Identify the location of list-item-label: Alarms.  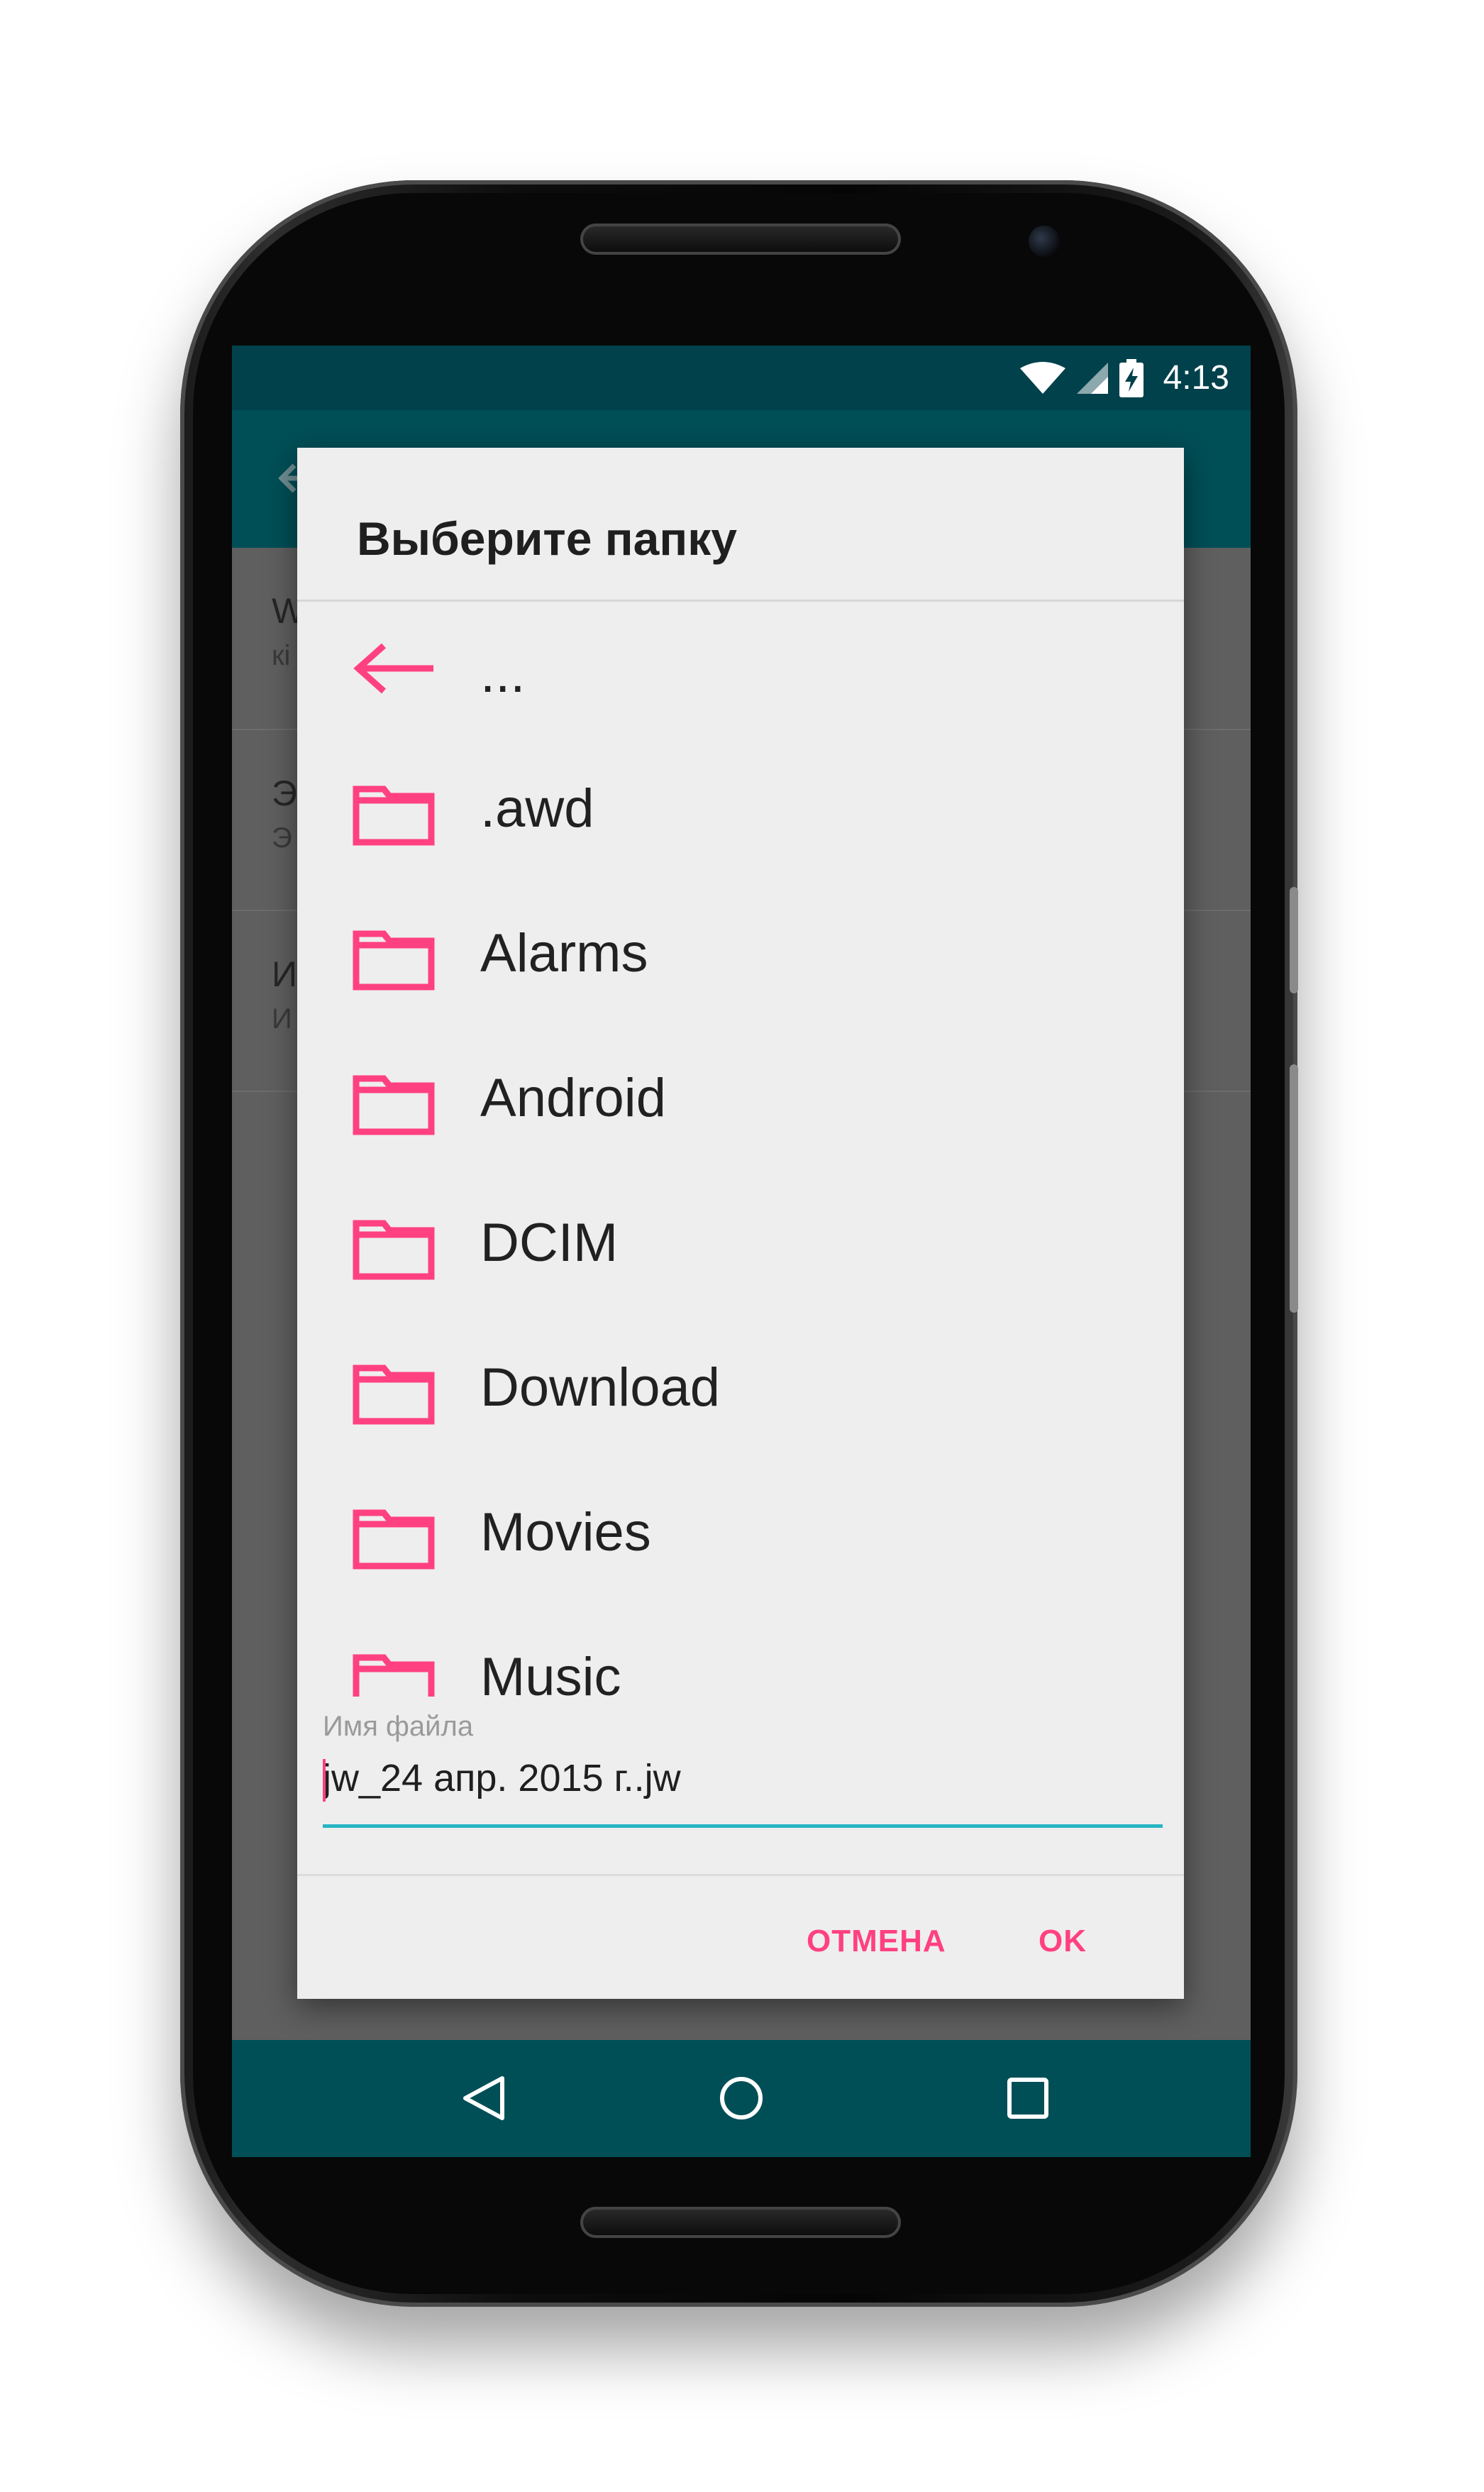
(564, 953).